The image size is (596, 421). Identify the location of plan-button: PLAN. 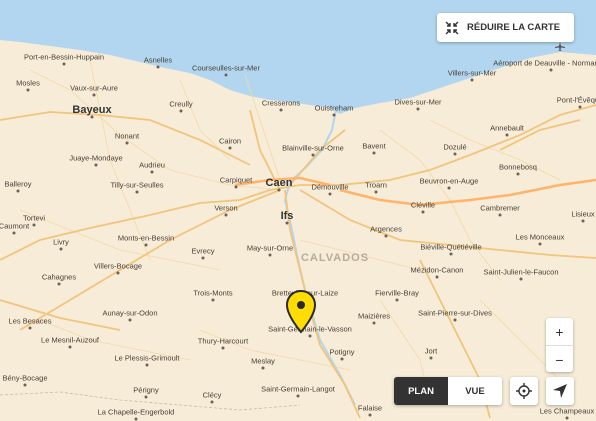
(421, 391).